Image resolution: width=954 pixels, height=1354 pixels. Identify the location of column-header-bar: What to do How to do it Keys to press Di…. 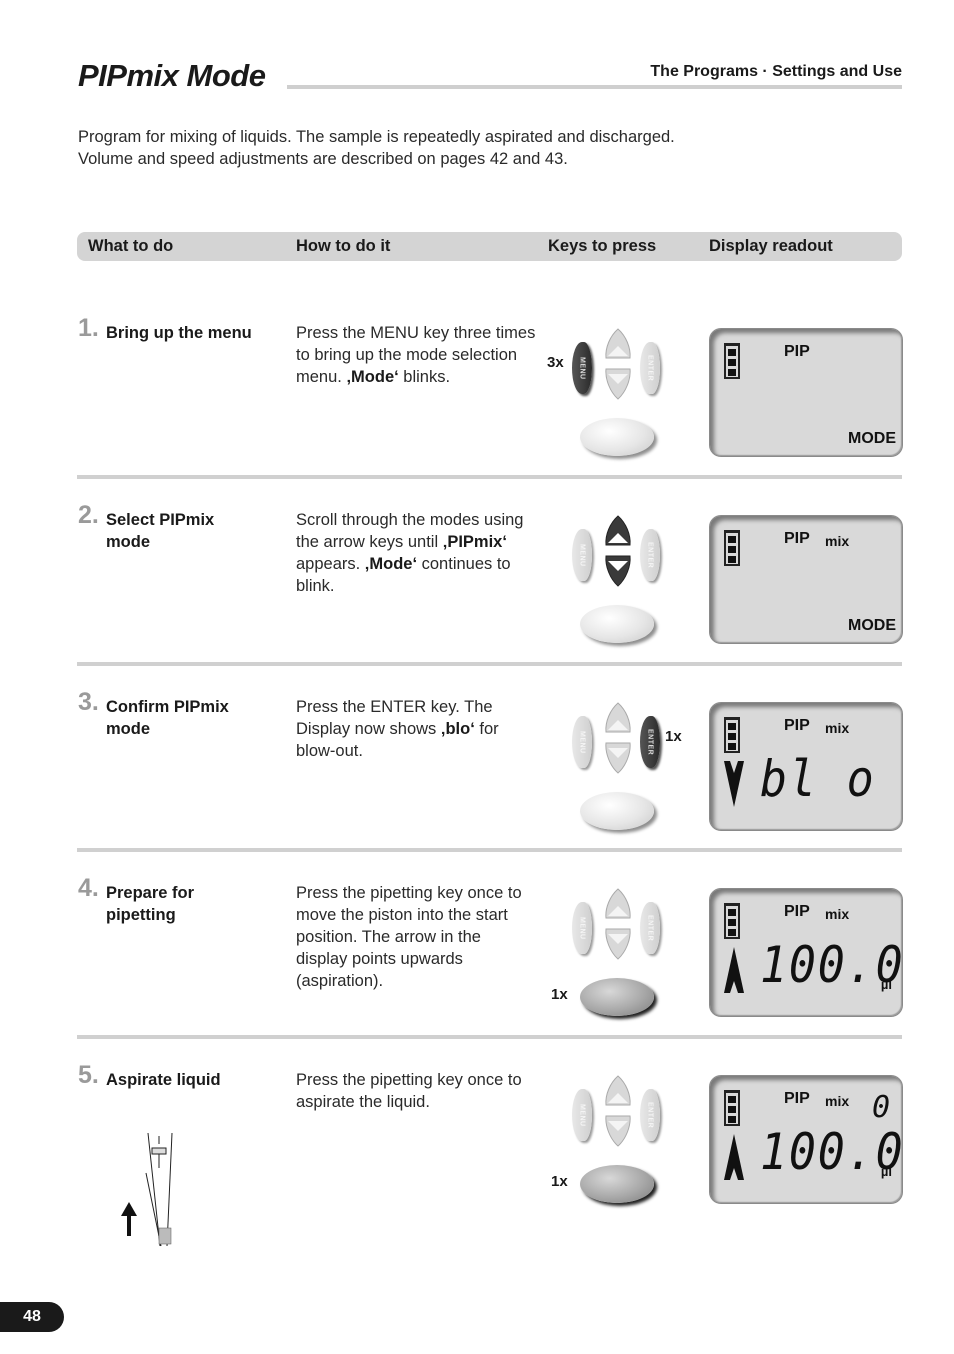
(489, 246).